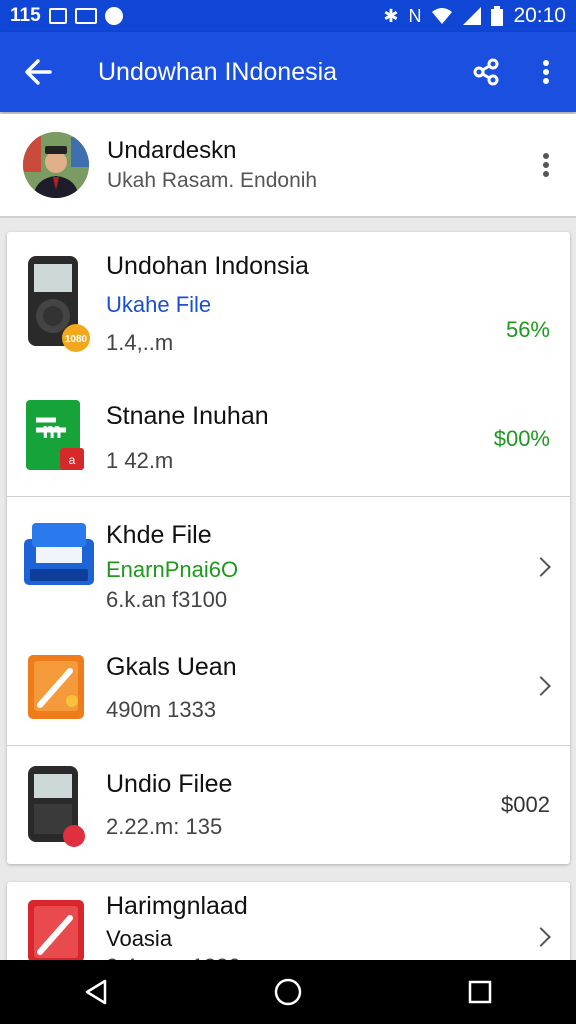  Describe the element at coordinates (159, 304) in the screenshot. I see `item-subtitle: Ukahe File` at that location.